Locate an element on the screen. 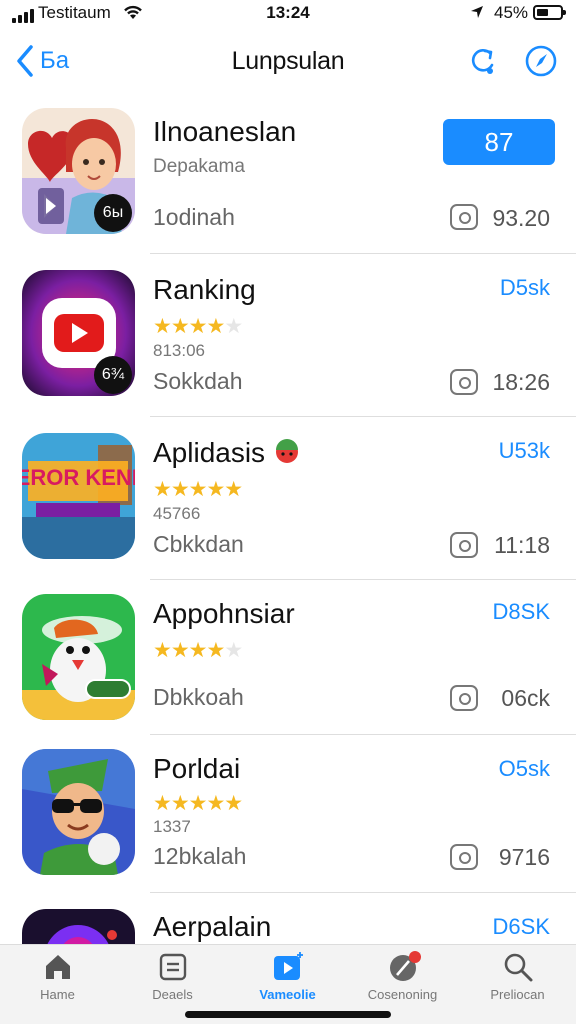 The width and height of the screenshot is (576, 1024). play-icon is located at coordinates (288, 966).